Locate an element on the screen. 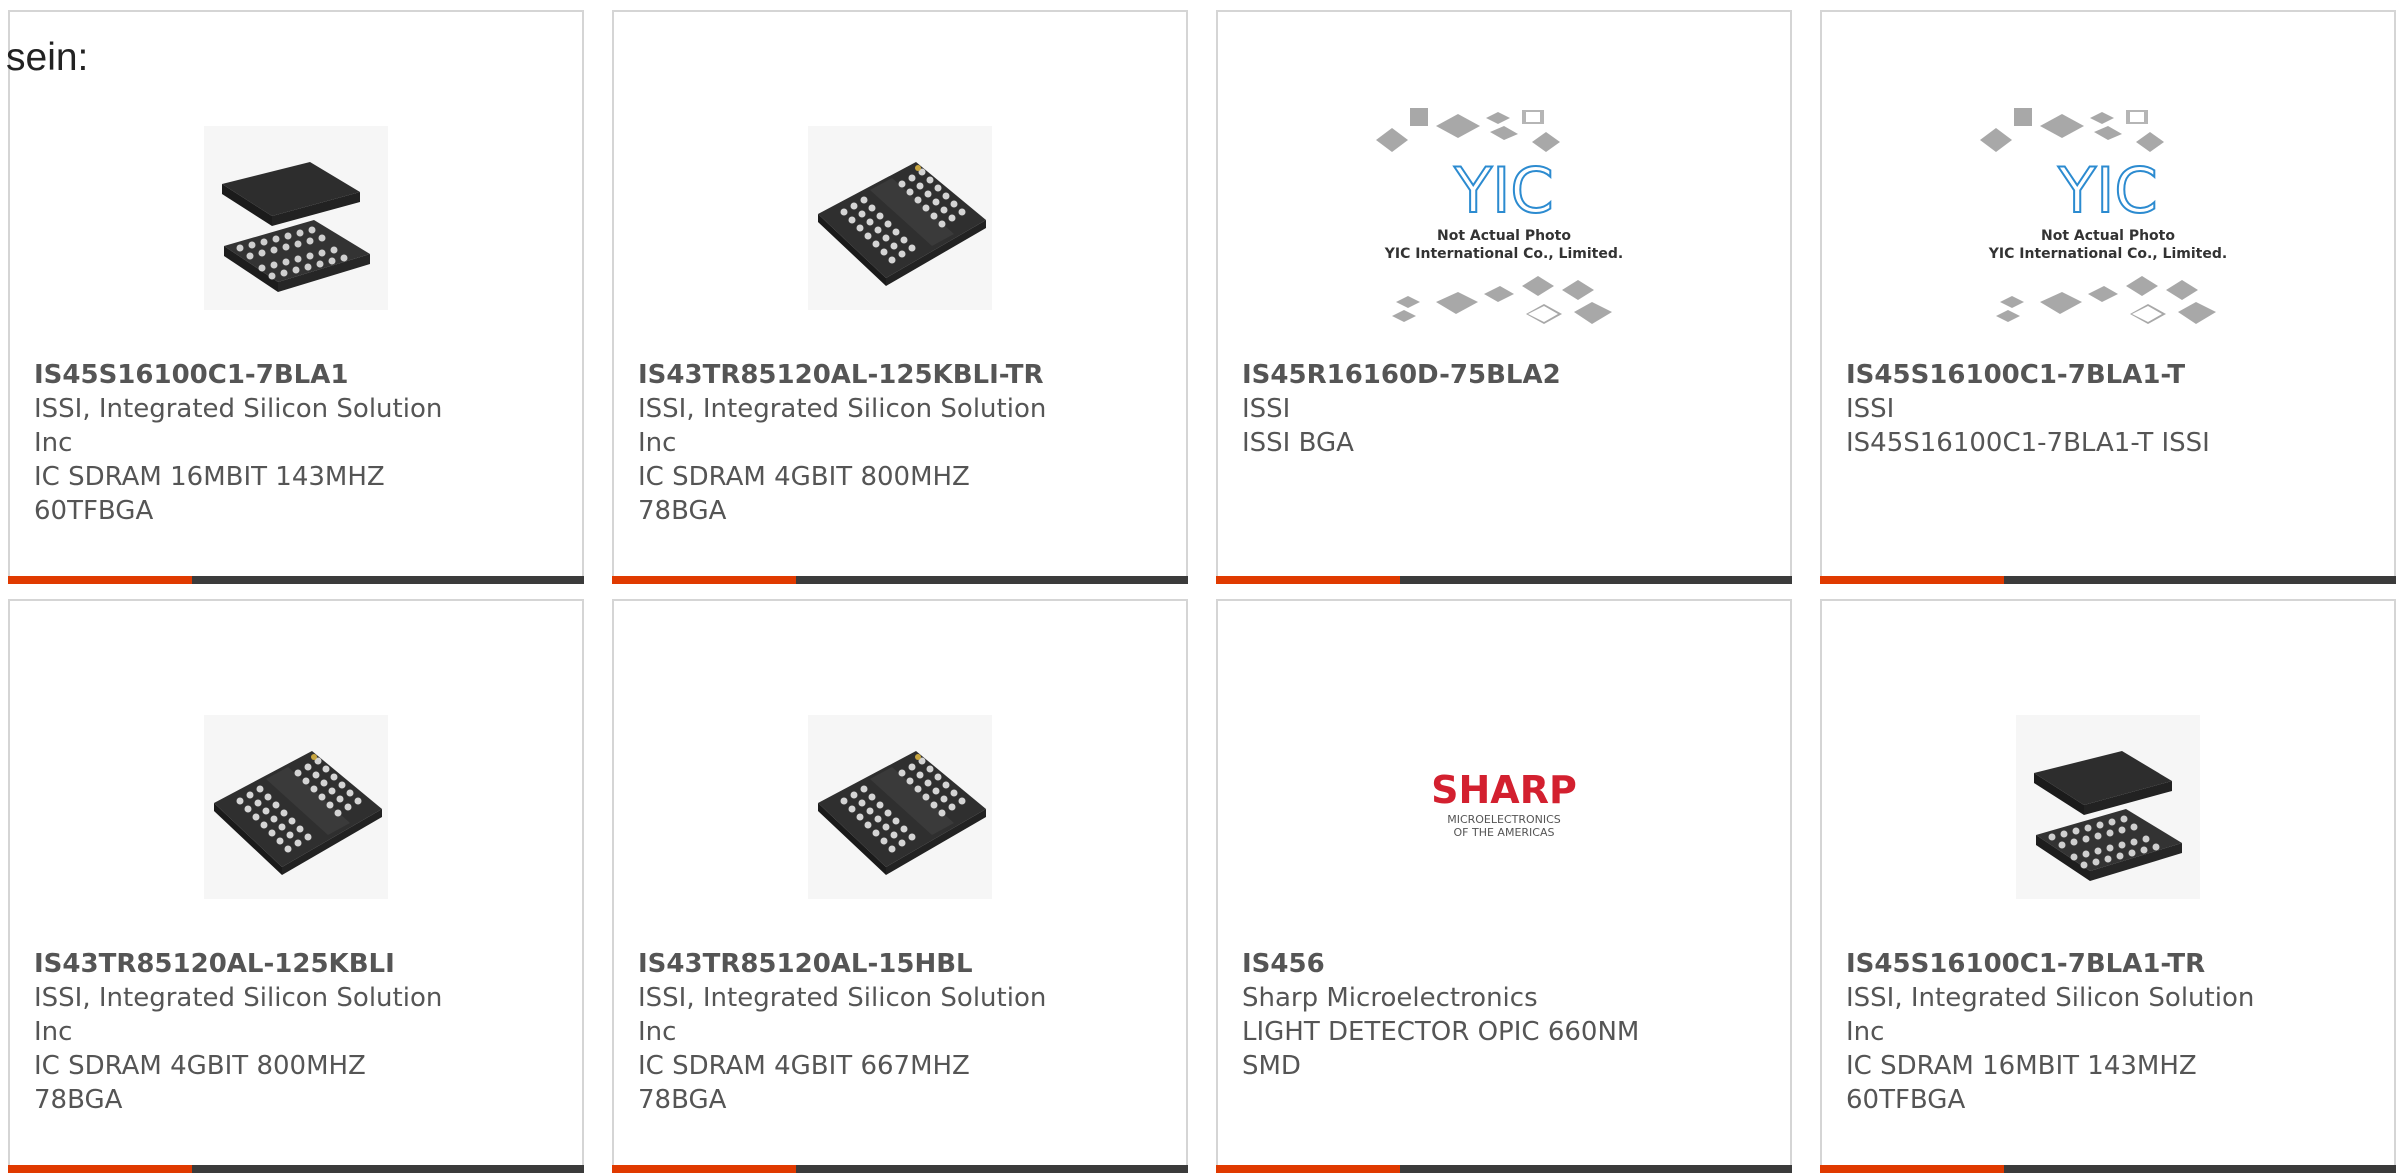  sharp-logo-image: SHARP MICROELECTRONICS OF THE AMERICAS is located at coordinates (1504, 807).